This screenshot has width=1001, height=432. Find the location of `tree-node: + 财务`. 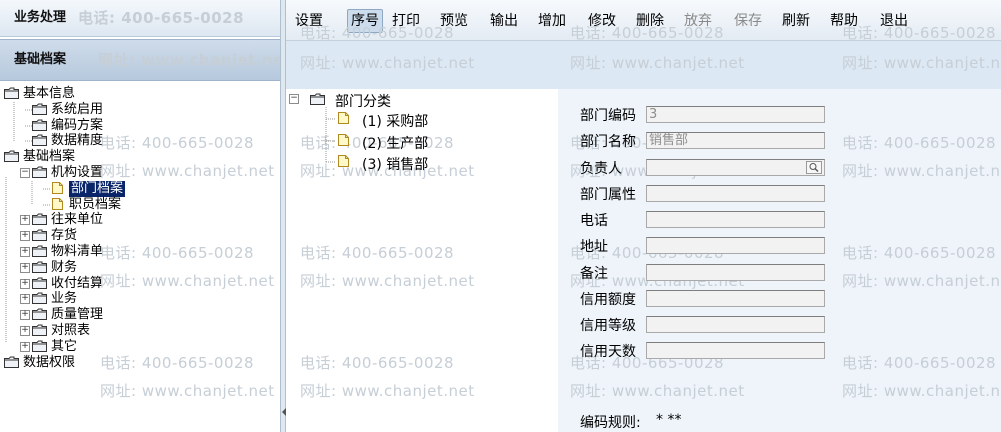

tree-node: + 财务 is located at coordinates (140, 268).